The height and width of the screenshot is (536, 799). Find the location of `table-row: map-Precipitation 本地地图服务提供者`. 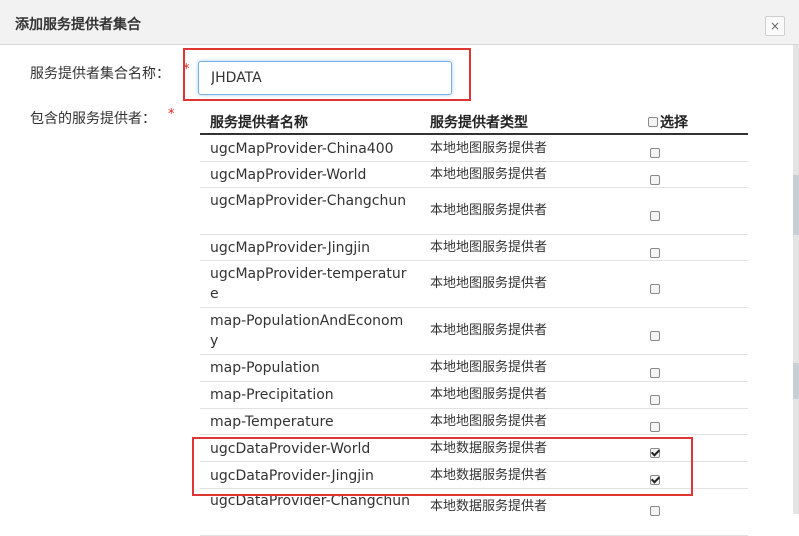

table-row: map-Precipitation 本地地图服务提供者 is located at coordinates (474, 395).